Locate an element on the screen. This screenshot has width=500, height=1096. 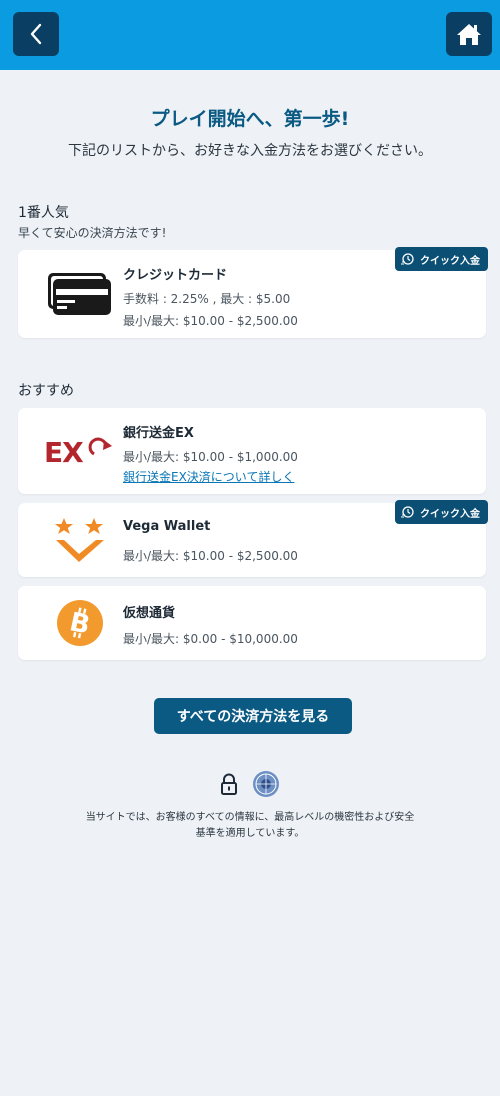
home-icon is located at coordinates (469, 34).